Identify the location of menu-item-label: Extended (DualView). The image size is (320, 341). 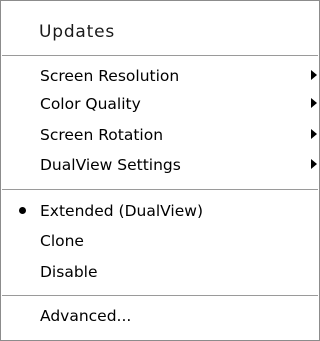
(121, 211).